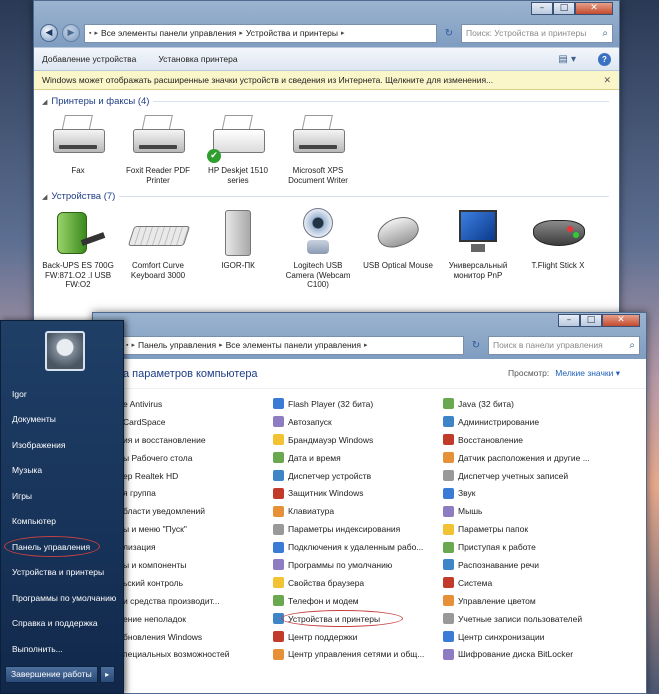  Describe the element at coordinates (198, 476) in the screenshot. I see `control-panel-item: ер Realtek HD` at that location.